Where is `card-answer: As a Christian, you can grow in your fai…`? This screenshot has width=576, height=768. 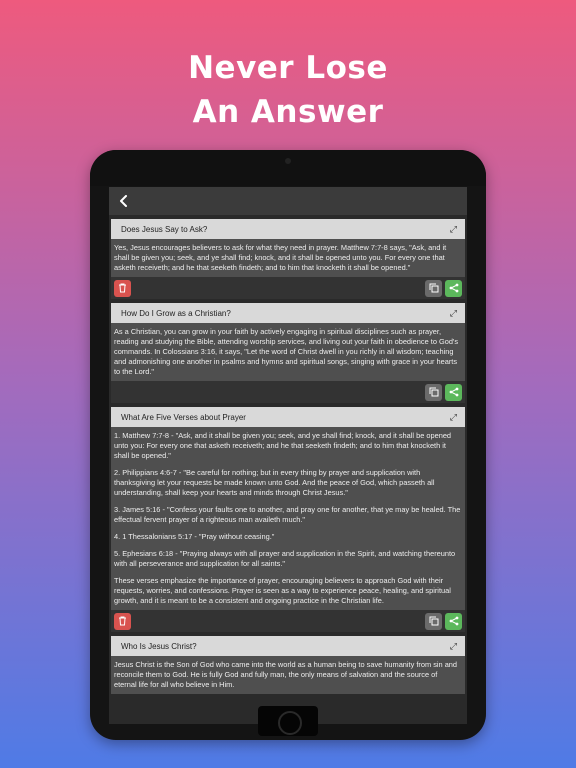 card-answer: As a Christian, you can grow in your fai… is located at coordinates (288, 352).